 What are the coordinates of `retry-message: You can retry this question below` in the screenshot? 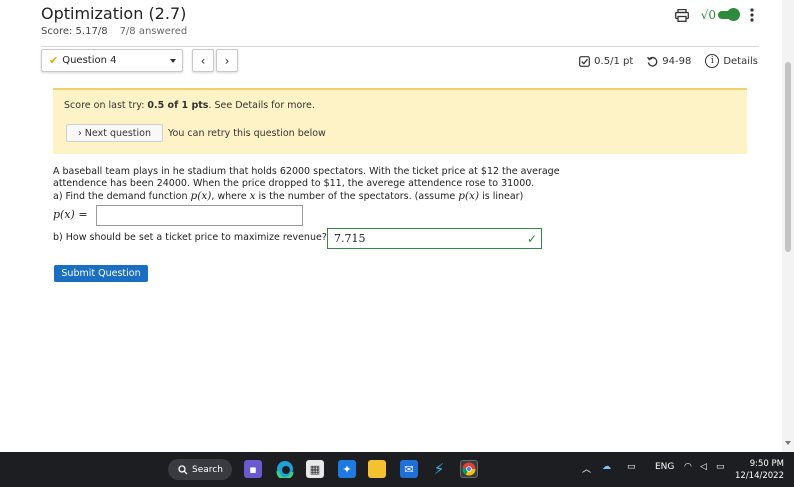 It's located at (247, 133).